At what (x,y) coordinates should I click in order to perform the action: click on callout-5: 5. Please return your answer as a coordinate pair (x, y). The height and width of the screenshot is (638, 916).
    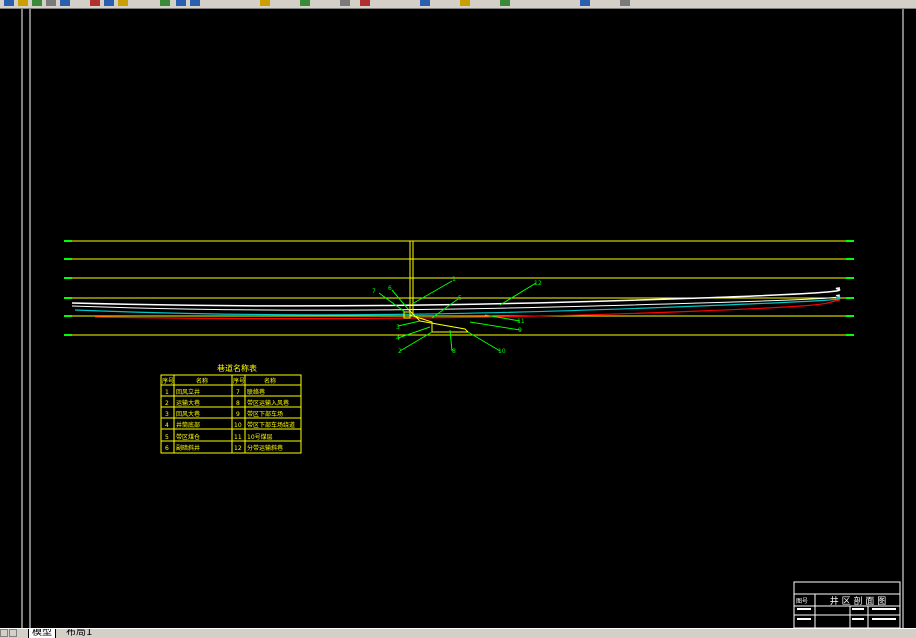
    Looking at the image, I should click on (460, 298).